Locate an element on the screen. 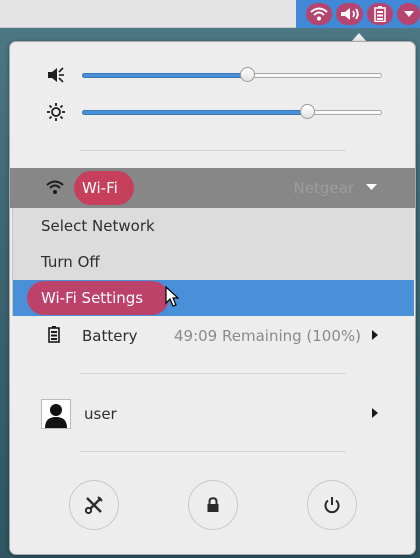 The width and height of the screenshot is (420, 558). battery-row: Battery 49:09 Remaining (100%) is located at coordinates (212, 336).